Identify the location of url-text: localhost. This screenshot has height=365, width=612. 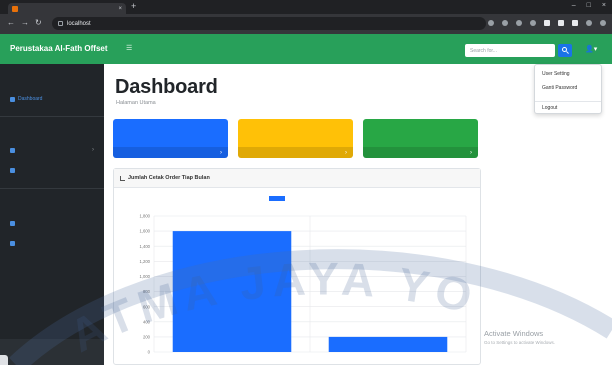
(79, 24).